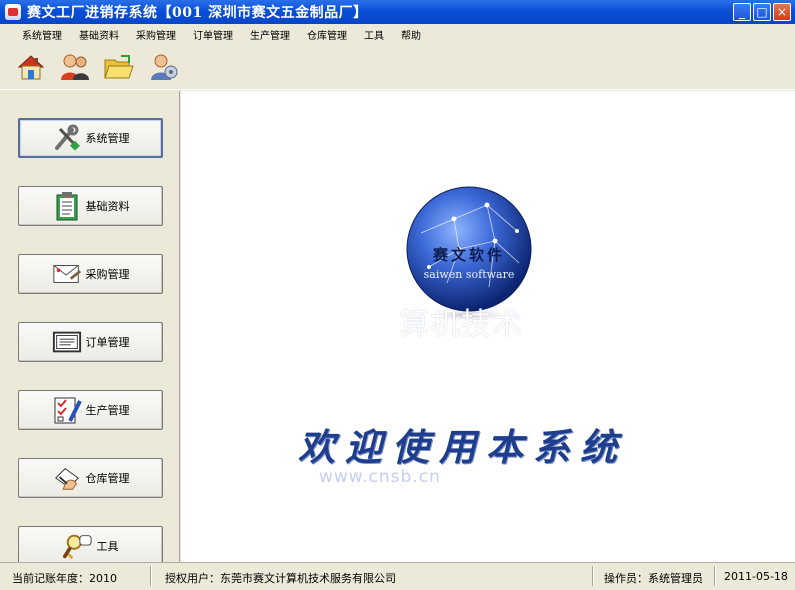 The image size is (795, 590). What do you see at coordinates (397, 34) in the screenshot?
I see `menu-bar: 系统管理 基础资料 采购管理 订单管理 生产管理 仓库管理 工具 帮助` at bounding box center [397, 34].